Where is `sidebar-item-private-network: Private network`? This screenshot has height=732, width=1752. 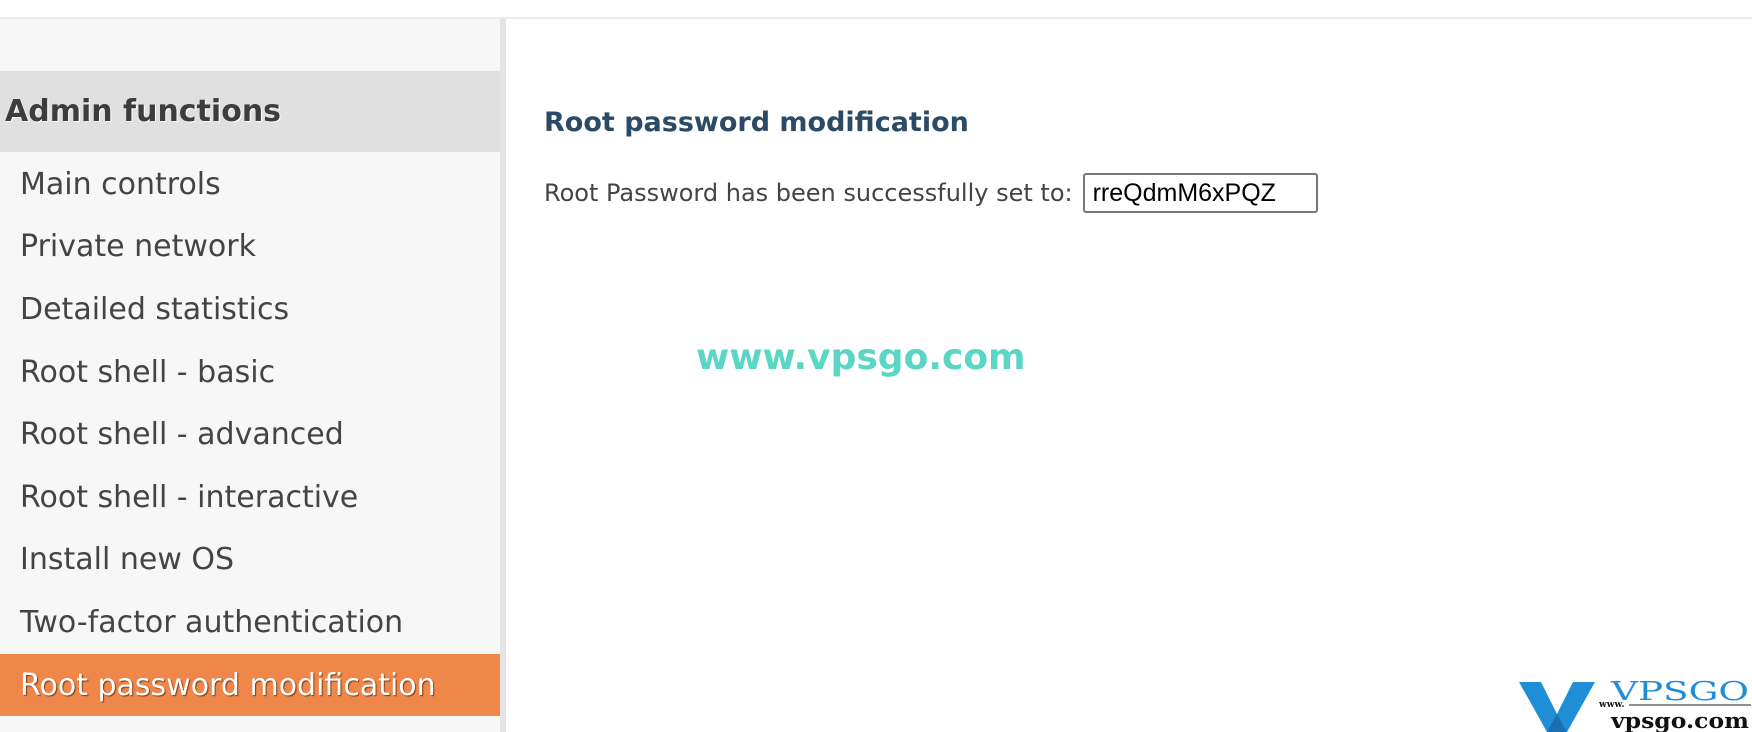
sidebar-item-private-network: Private network is located at coordinates (250, 247).